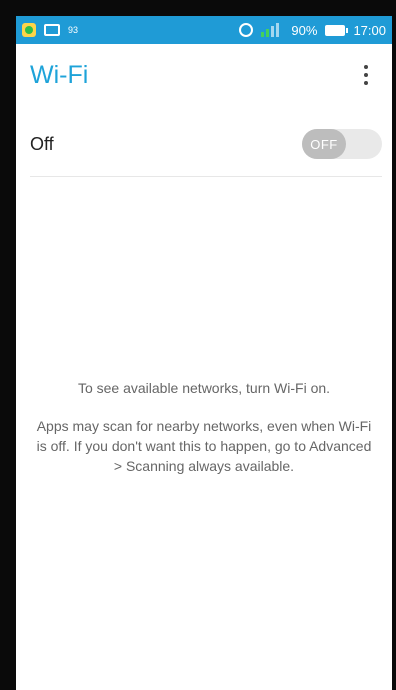  I want to click on app-bar: Wi-Fi, so click(204, 75).